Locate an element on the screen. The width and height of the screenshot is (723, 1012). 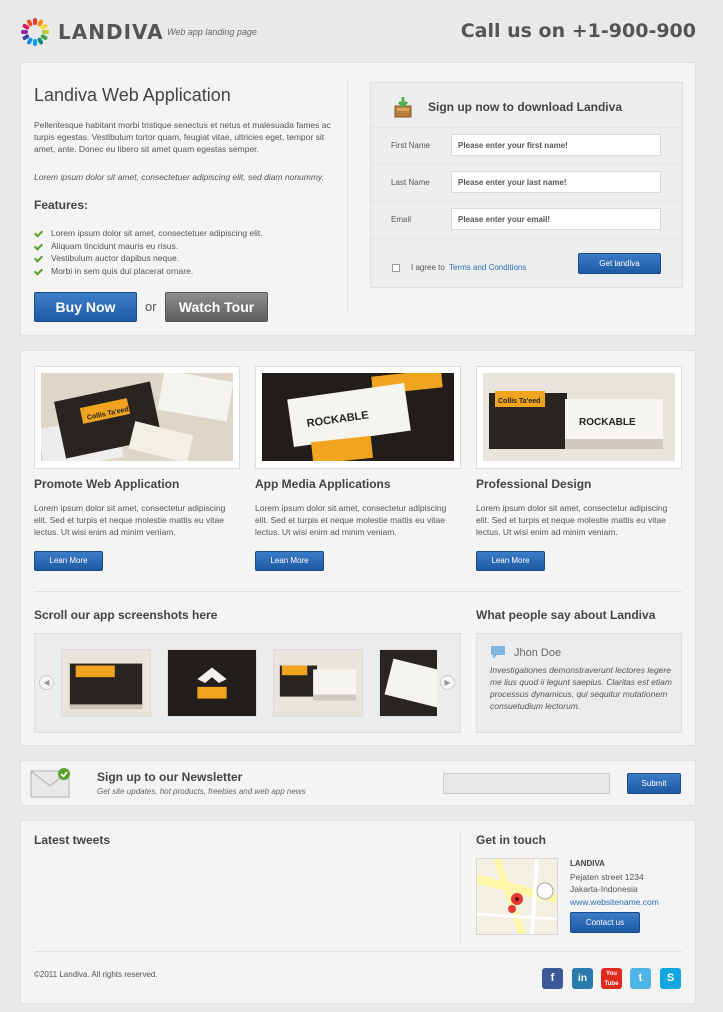
newsletter-heading: Sign up to our Newsletter is located at coordinates (170, 777).